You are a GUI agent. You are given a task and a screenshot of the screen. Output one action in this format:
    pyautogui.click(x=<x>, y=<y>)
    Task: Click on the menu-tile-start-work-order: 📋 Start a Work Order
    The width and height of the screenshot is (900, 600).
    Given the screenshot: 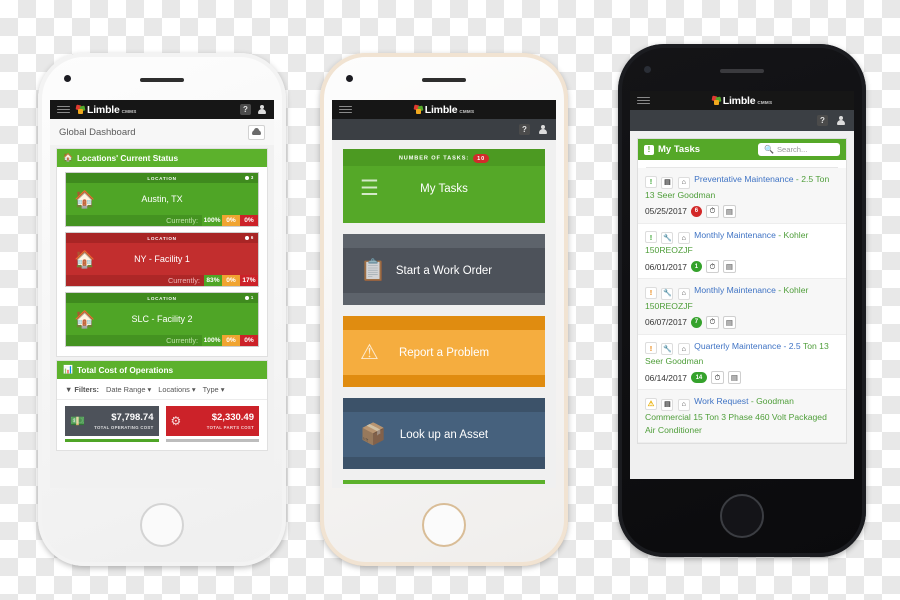 What is the action you would take?
    pyautogui.click(x=444, y=269)
    